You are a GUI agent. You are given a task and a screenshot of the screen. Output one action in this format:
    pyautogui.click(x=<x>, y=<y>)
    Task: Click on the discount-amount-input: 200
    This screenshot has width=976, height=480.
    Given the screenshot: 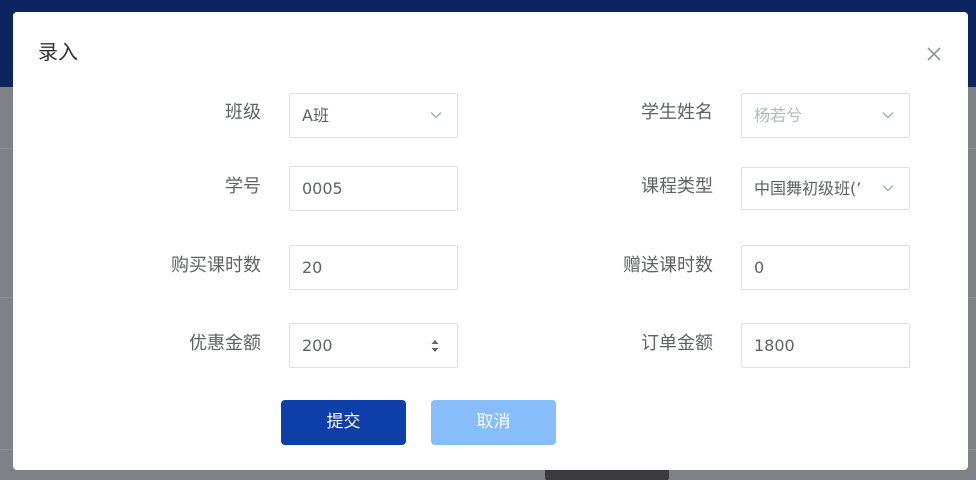 What is the action you would take?
    pyautogui.click(x=373, y=345)
    